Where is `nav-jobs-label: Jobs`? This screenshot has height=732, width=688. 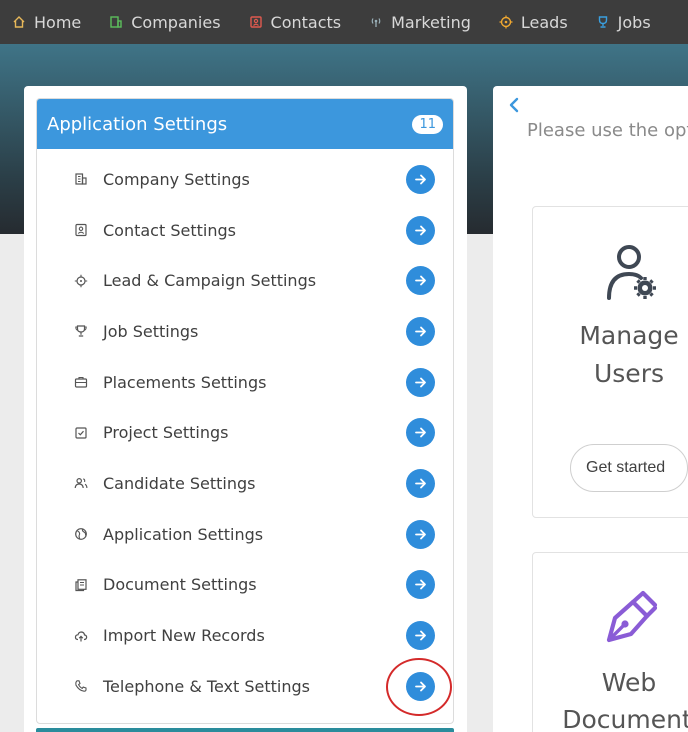
nav-jobs-label: Jobs is located at coordinates (634, 22).